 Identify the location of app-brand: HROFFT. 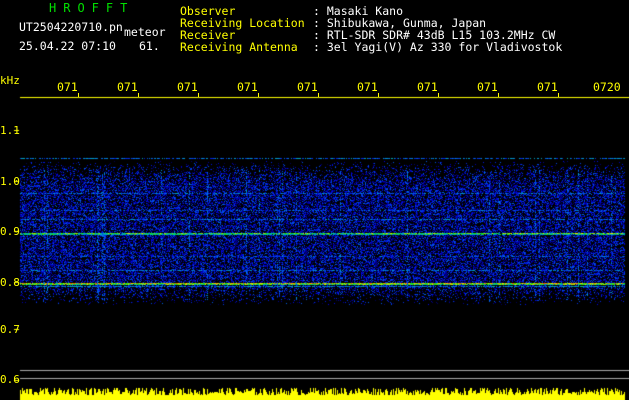
(92, 8).